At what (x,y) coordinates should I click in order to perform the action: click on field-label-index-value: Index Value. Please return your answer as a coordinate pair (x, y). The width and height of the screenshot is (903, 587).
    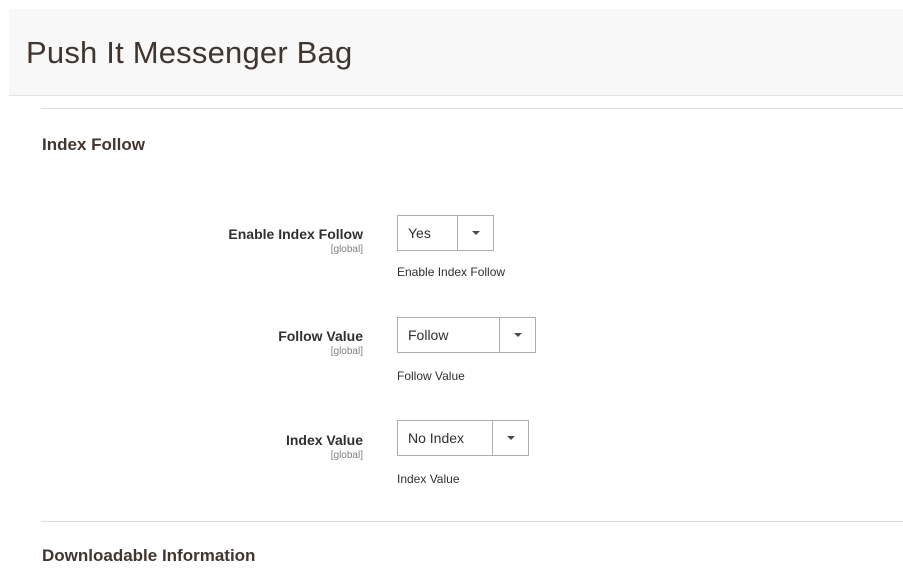
    Looking at the image, I should click on (324, 440).